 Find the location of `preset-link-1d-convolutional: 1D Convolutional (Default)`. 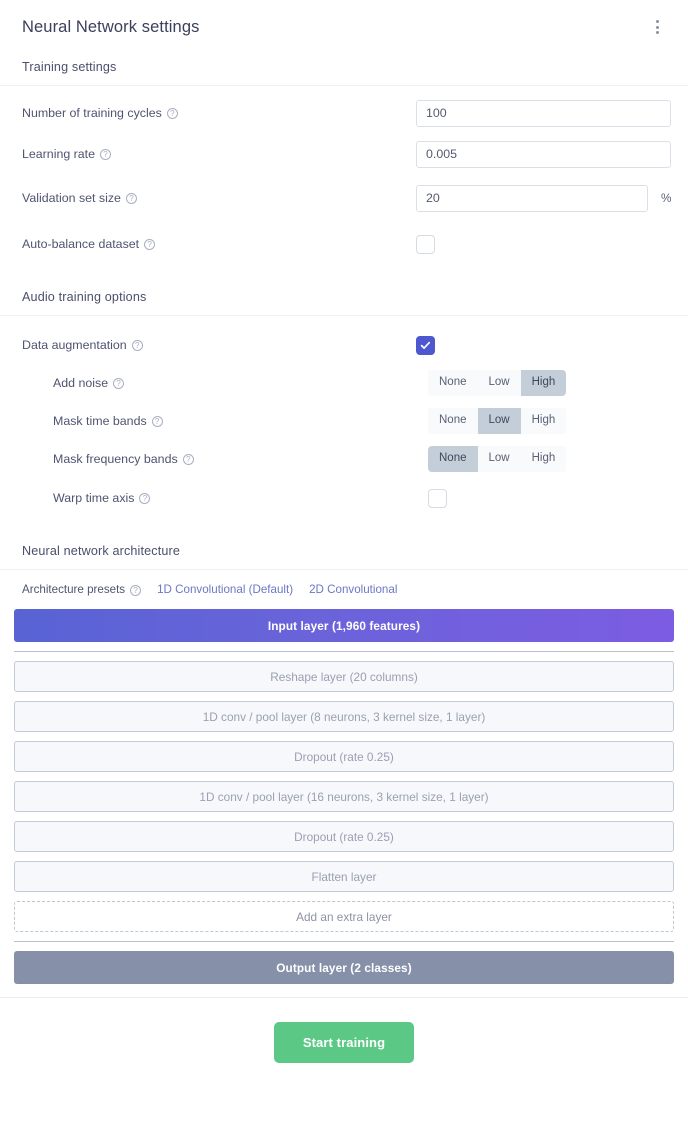

preset-link-1d-convolutional: 1D Convolutional (Default) is located at coordinates (225, 589).